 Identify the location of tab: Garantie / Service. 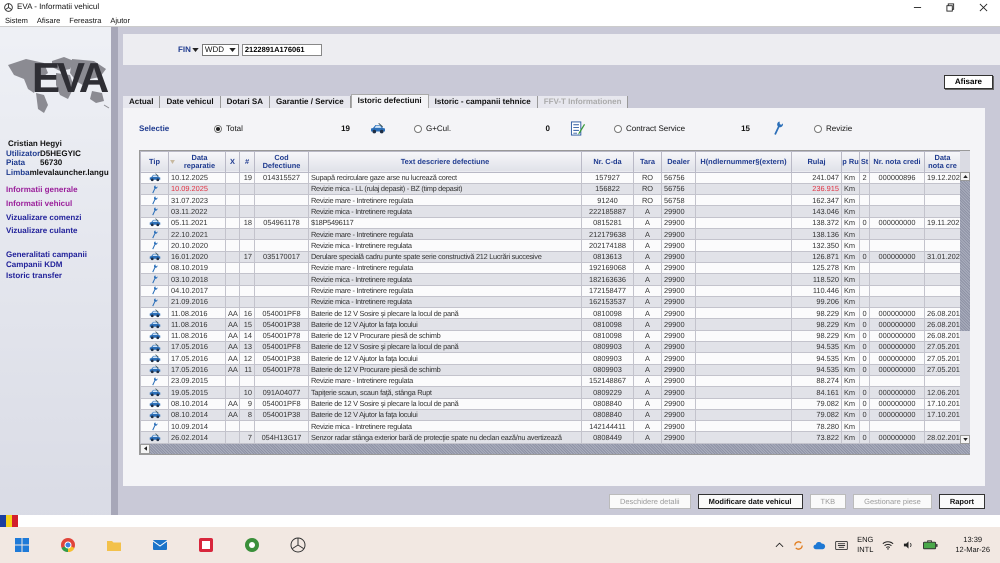
(310, 102).